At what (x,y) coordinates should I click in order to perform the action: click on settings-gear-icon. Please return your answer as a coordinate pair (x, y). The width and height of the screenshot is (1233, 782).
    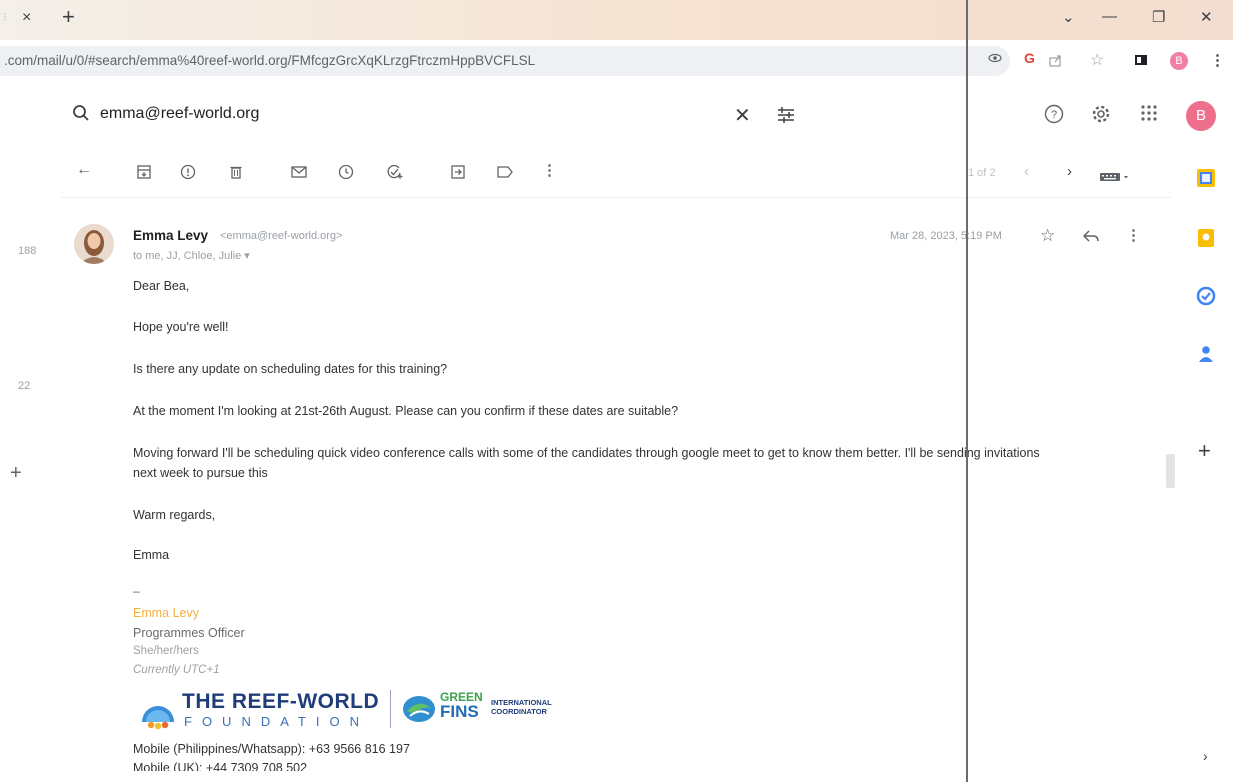
    Looking at the image, I should click on (1101, 116).